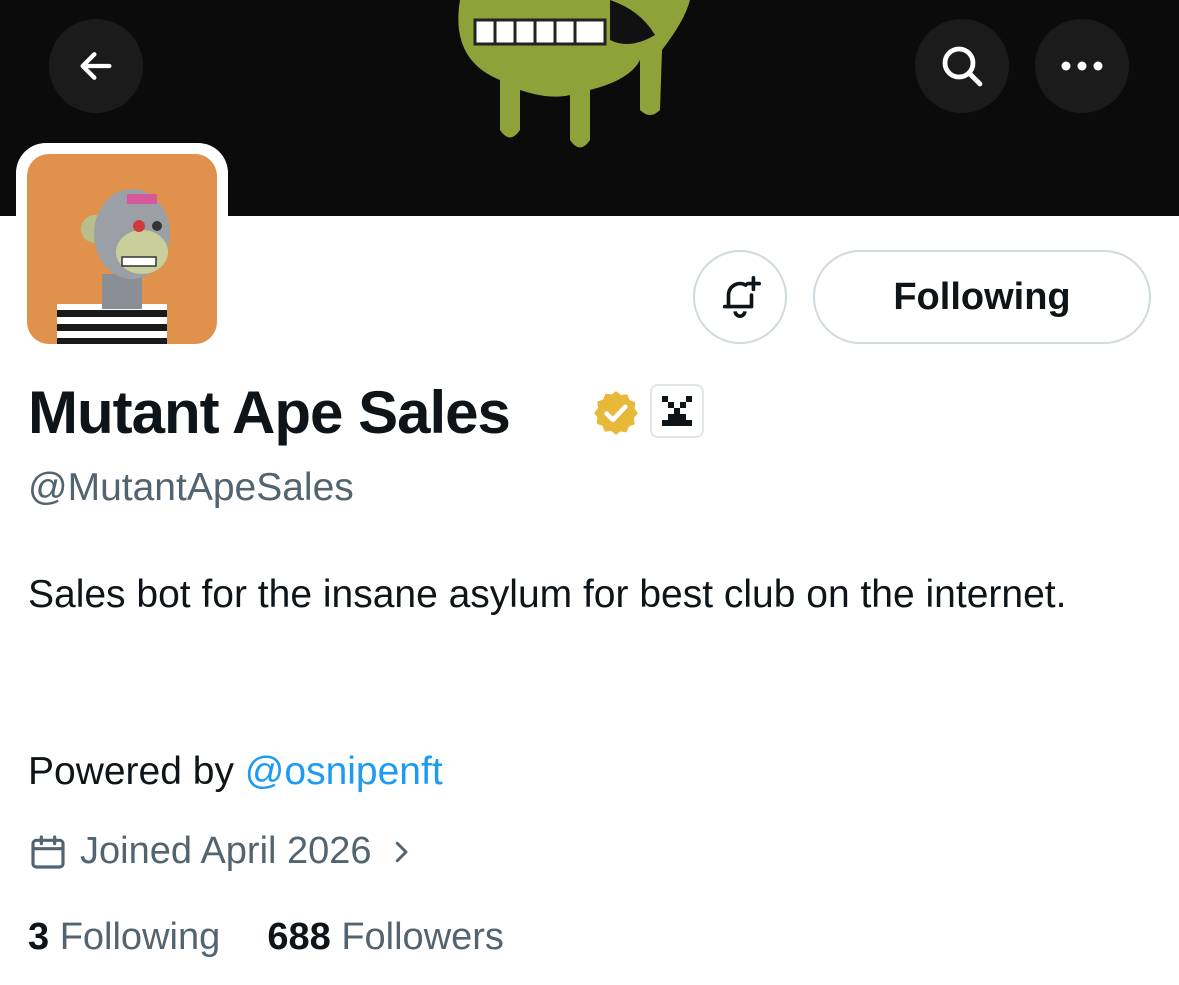  Describe the element at coordinates (574, 74) in the screenshot. I see `banner-skull-art` at that location.